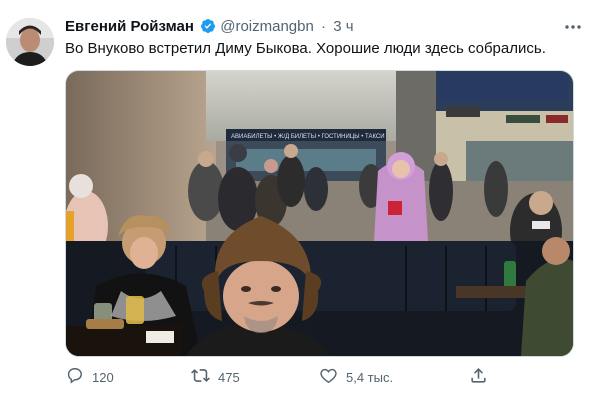  Describe the element at coordinates (328, 377) in the screenshot. I see `heart-icon` at that location.